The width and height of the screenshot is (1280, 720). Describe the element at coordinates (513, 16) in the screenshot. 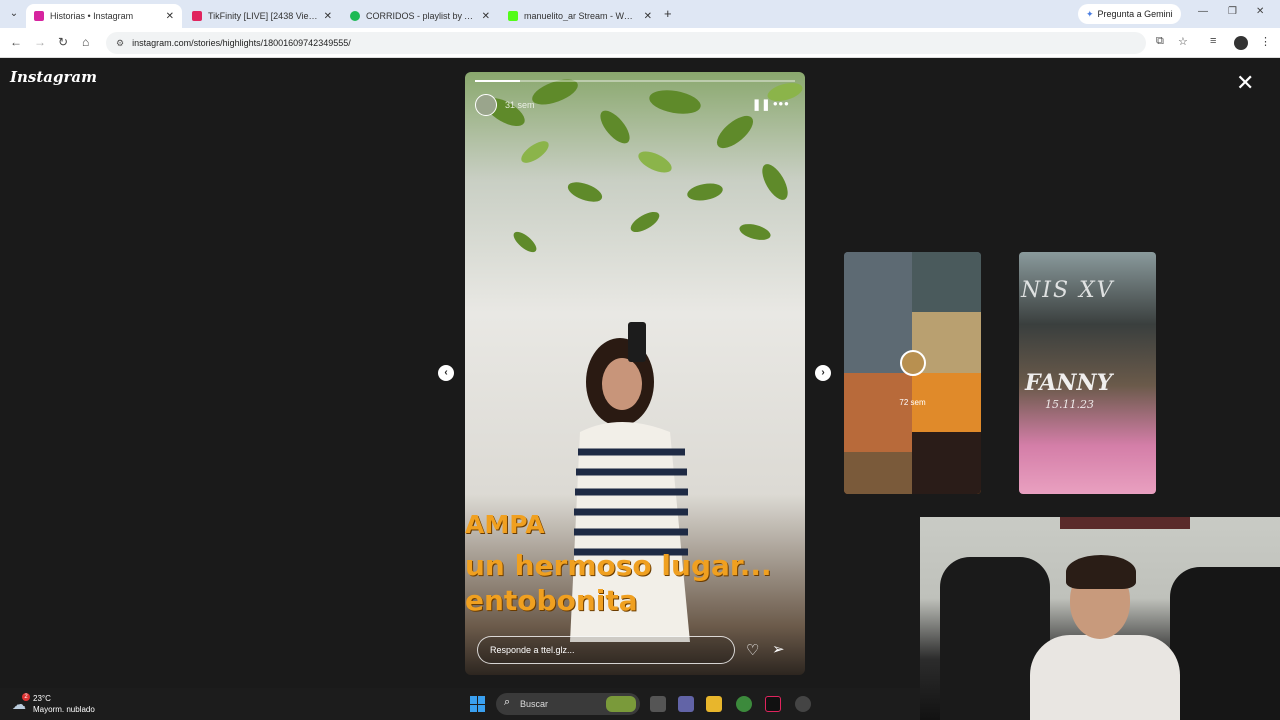

I see `kick-favicon-icon` at that location.